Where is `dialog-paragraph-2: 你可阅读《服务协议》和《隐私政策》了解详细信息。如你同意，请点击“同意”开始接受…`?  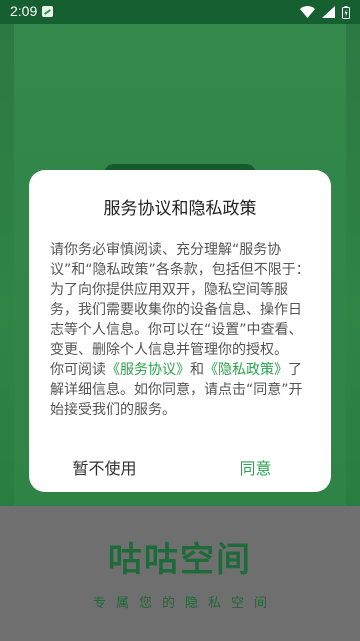 dialog-paragraph-2: 你可阅读《服务协议》和《隐私政策》了解详细信息。如你同意，请点击“同意”开始接受… is located at coordinates (181, 390).